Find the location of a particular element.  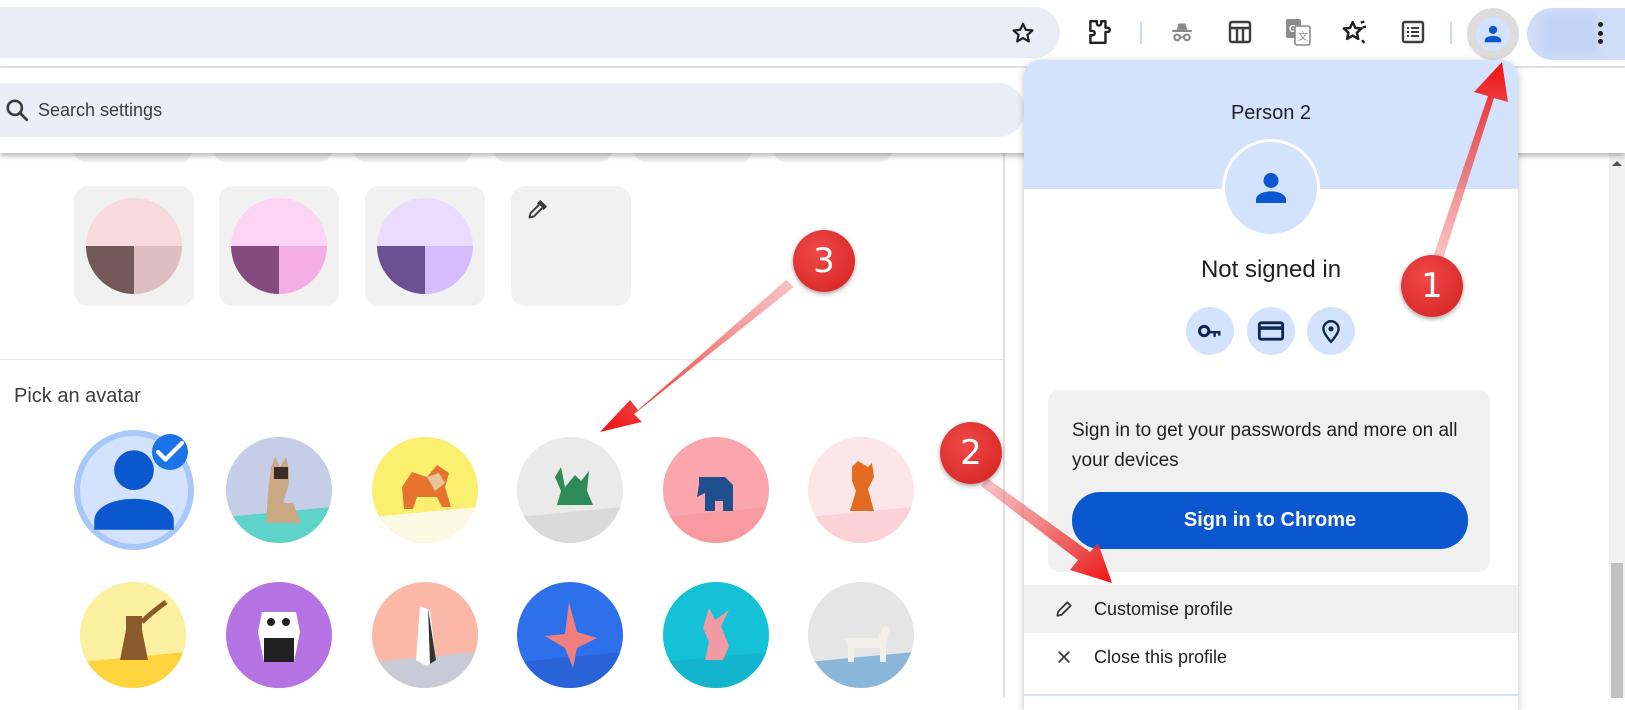

passwords-button is located at coordinates (1210, 331).